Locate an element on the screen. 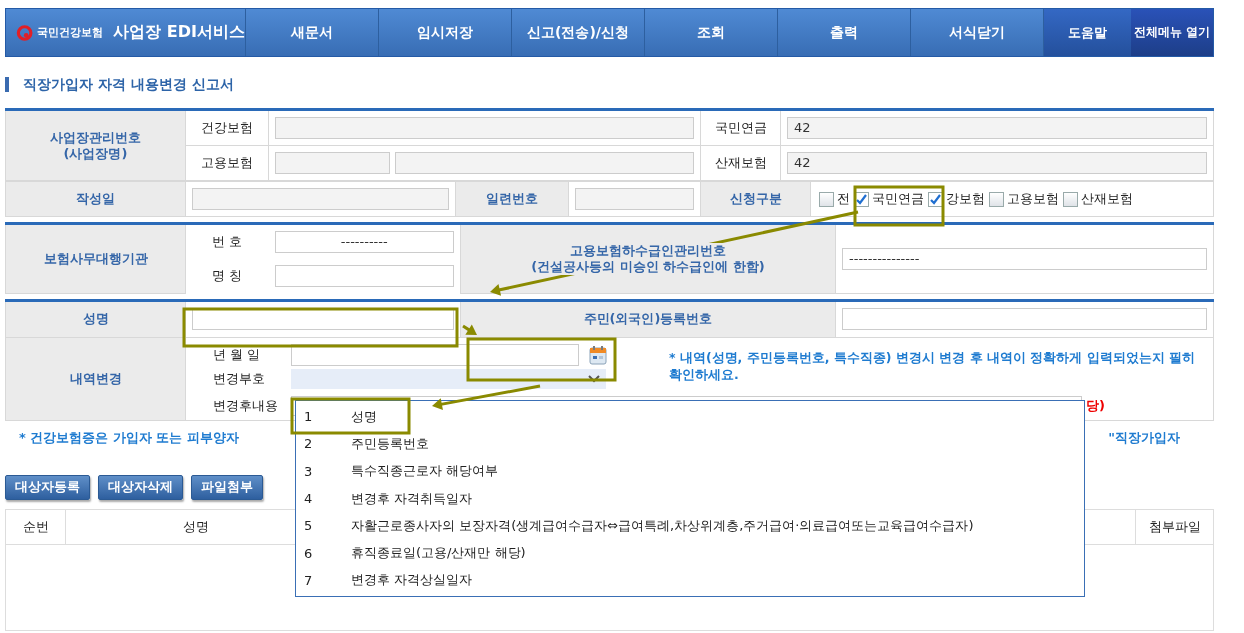 Image resolution: width=1244 pixels, height=633 pixels. dropdown-option: 7 변경후 자격상실일자 is located at coordinates (690, 580).